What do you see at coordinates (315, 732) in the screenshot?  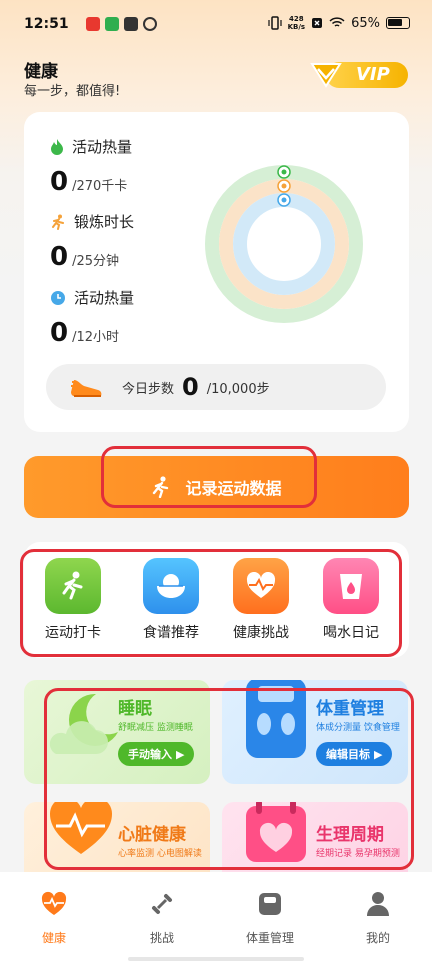 I see `feature-weight: 体重管理 体成分测量 饮食管理 编辑目标 ▶` at bounding box center [315, 732].